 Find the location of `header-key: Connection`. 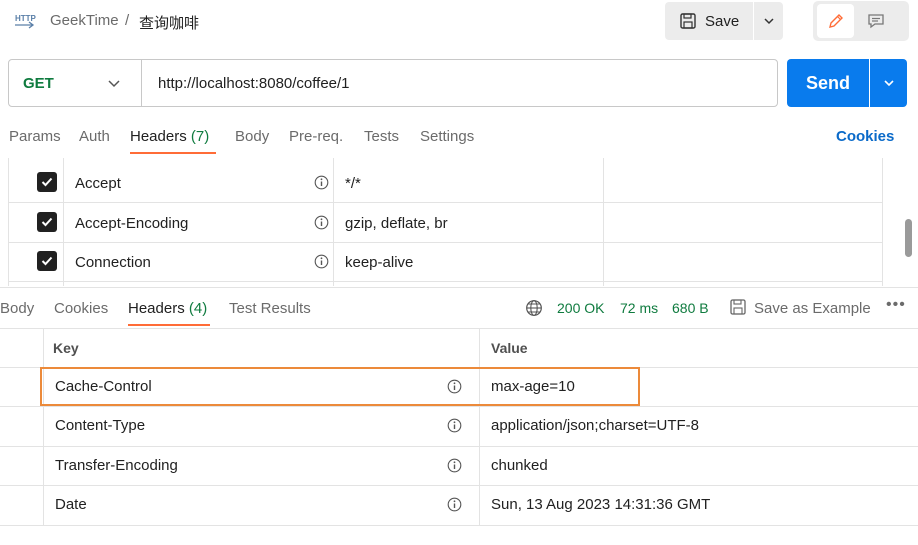

header-key: Connection is located at coordinates (113, 262).